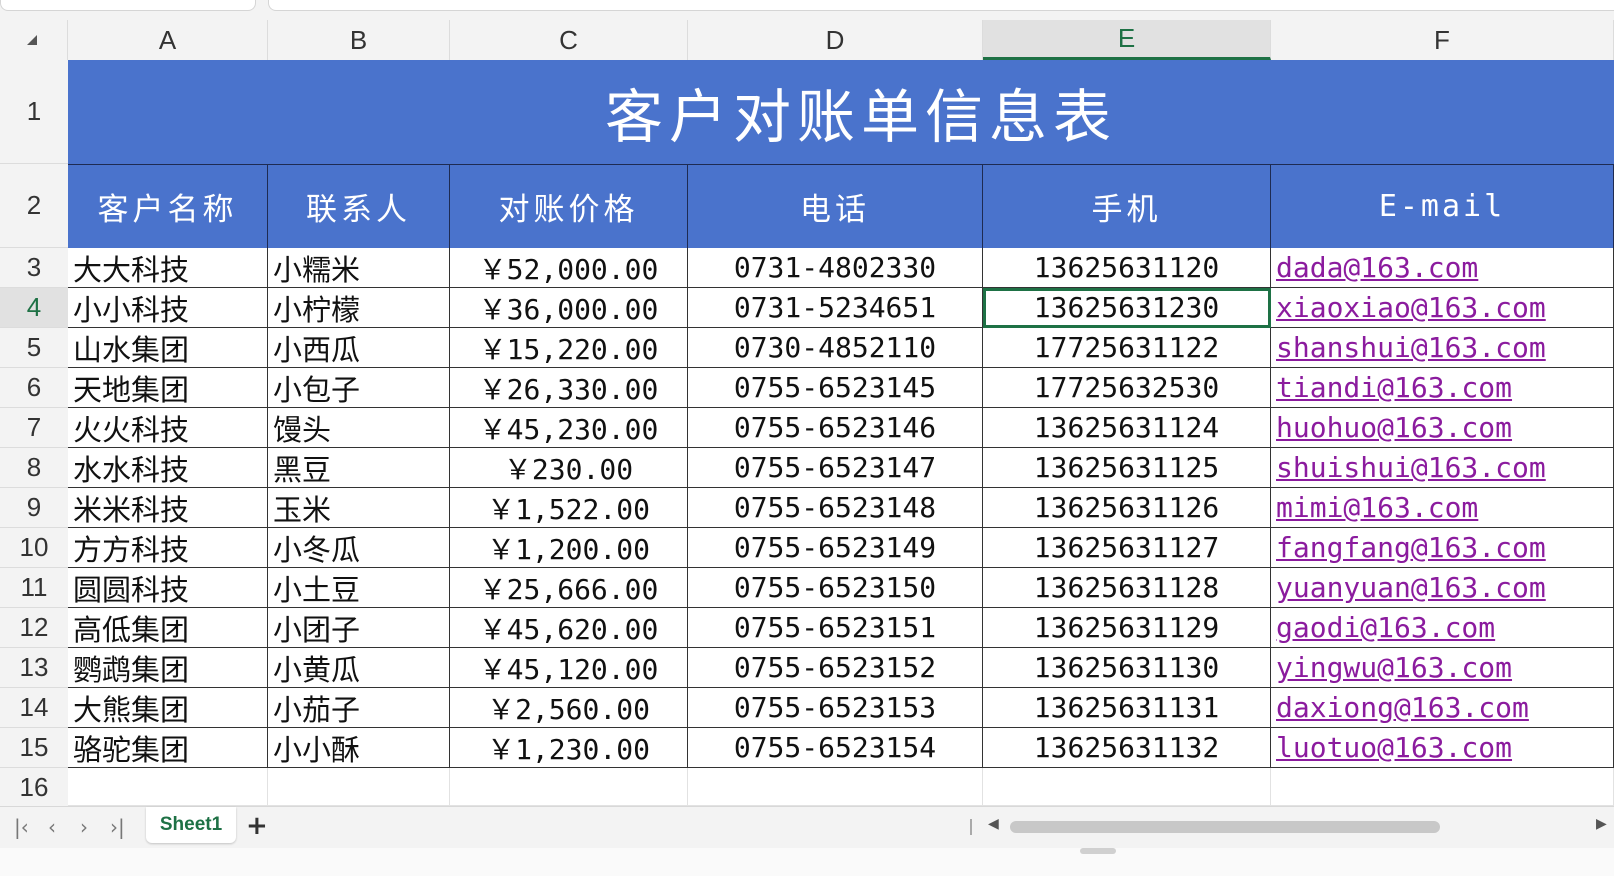 The height and width of the screenshot is (876, 1614). What do you see at coordinates (569, 428) in the screenshot?
I see `cell-amount: ￥45,230.00` at bounding box center [569, 428].